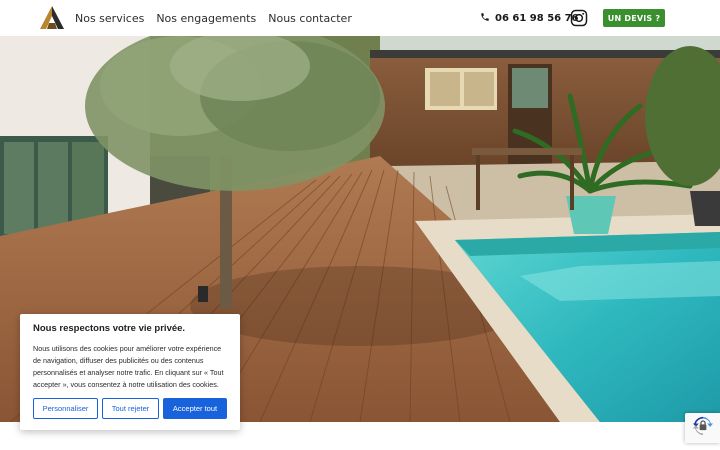 Image resolution: width=720 pixels, height=450 pixels. What do you see at coordinates (65, 408) in the screenshot?
I see `cookie-customize-button: Personnaliser` at bounding box center [65, 408].